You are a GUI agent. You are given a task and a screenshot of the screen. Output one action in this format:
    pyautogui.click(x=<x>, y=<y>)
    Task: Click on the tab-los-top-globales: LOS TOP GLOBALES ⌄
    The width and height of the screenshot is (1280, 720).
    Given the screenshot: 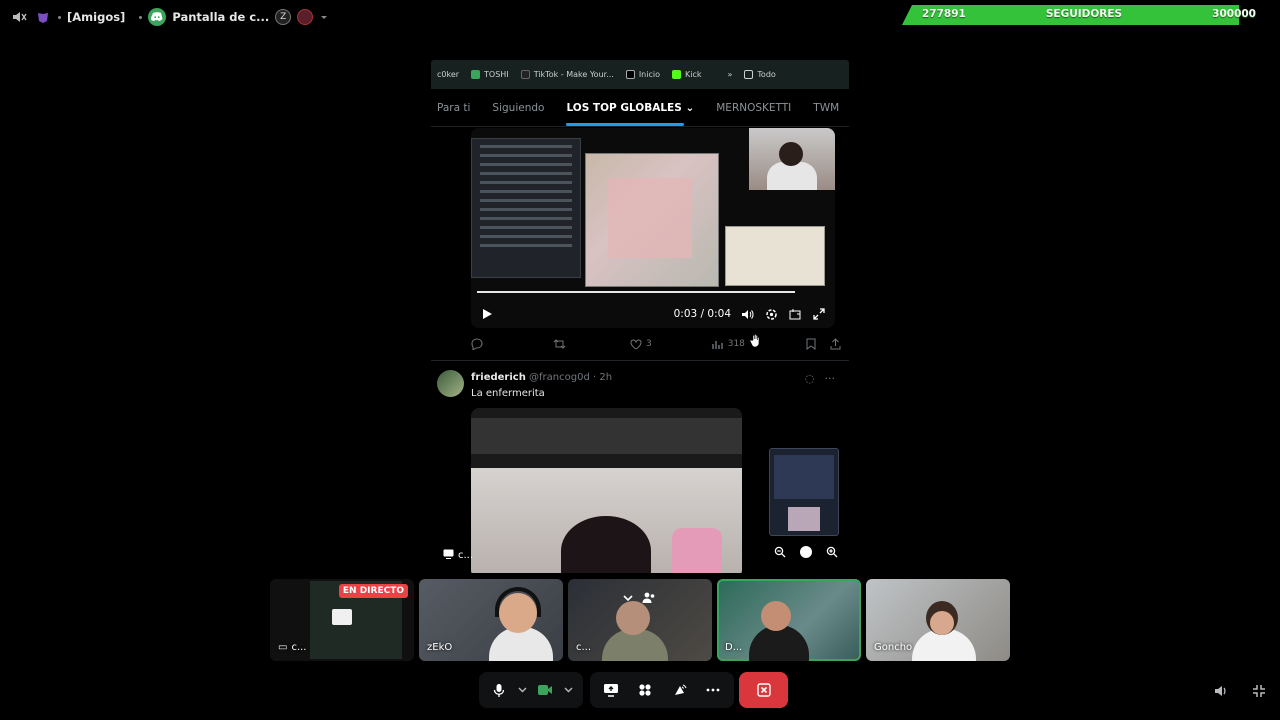 What is the action you would take?
    pyautogui.click(x=630, y=113)
    